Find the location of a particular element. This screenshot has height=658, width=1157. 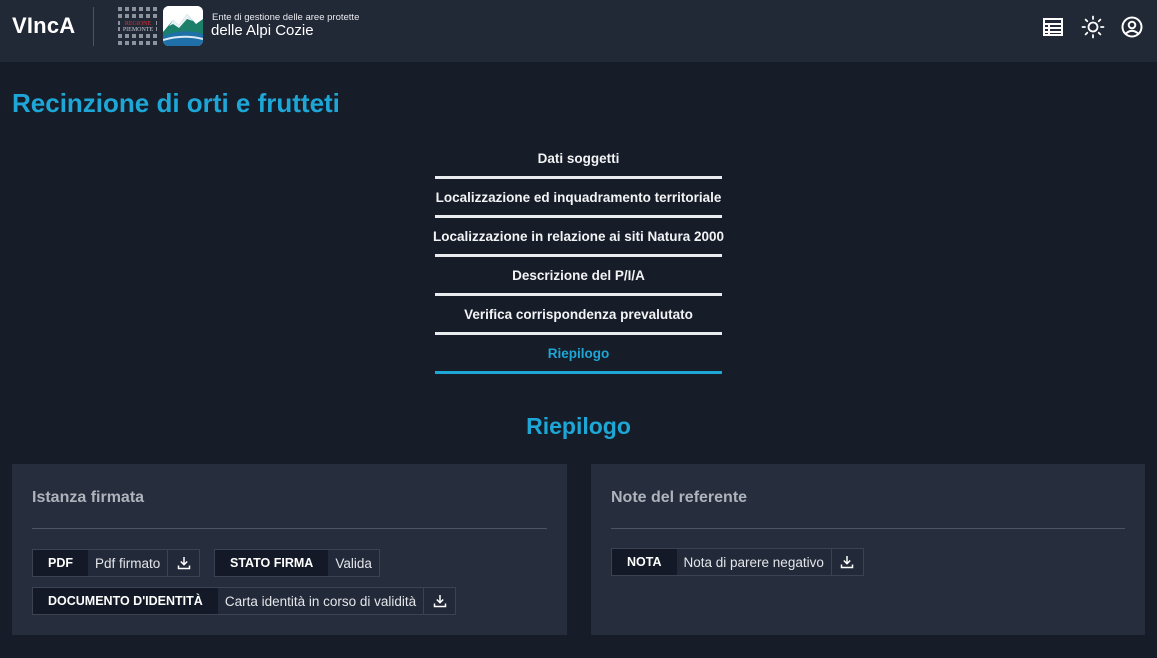

stato-firma-value: Valida is located at coordinates (353, 563).